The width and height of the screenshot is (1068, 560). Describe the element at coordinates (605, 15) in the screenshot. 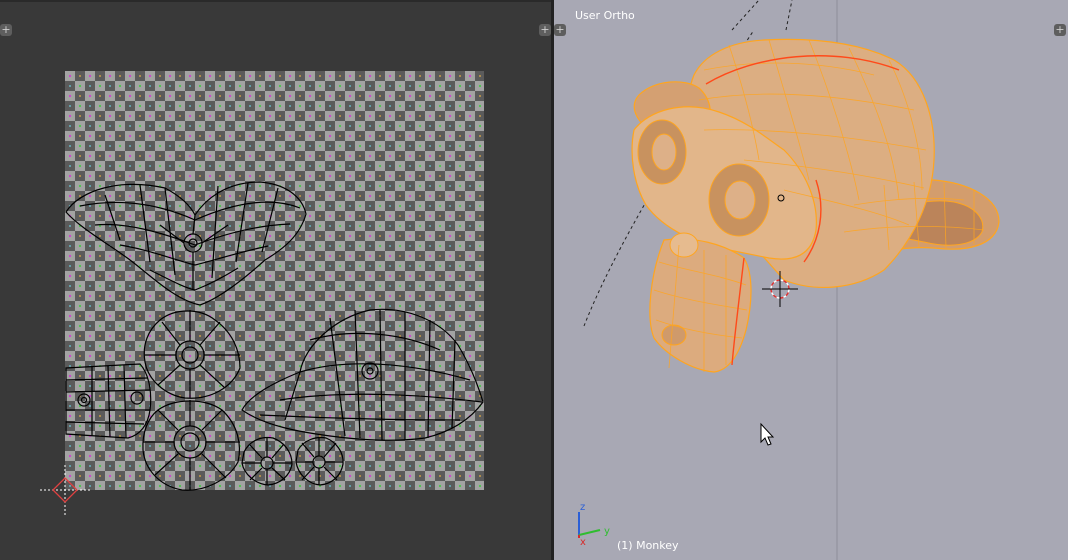

I see `view-label: User Ortho` at that location.